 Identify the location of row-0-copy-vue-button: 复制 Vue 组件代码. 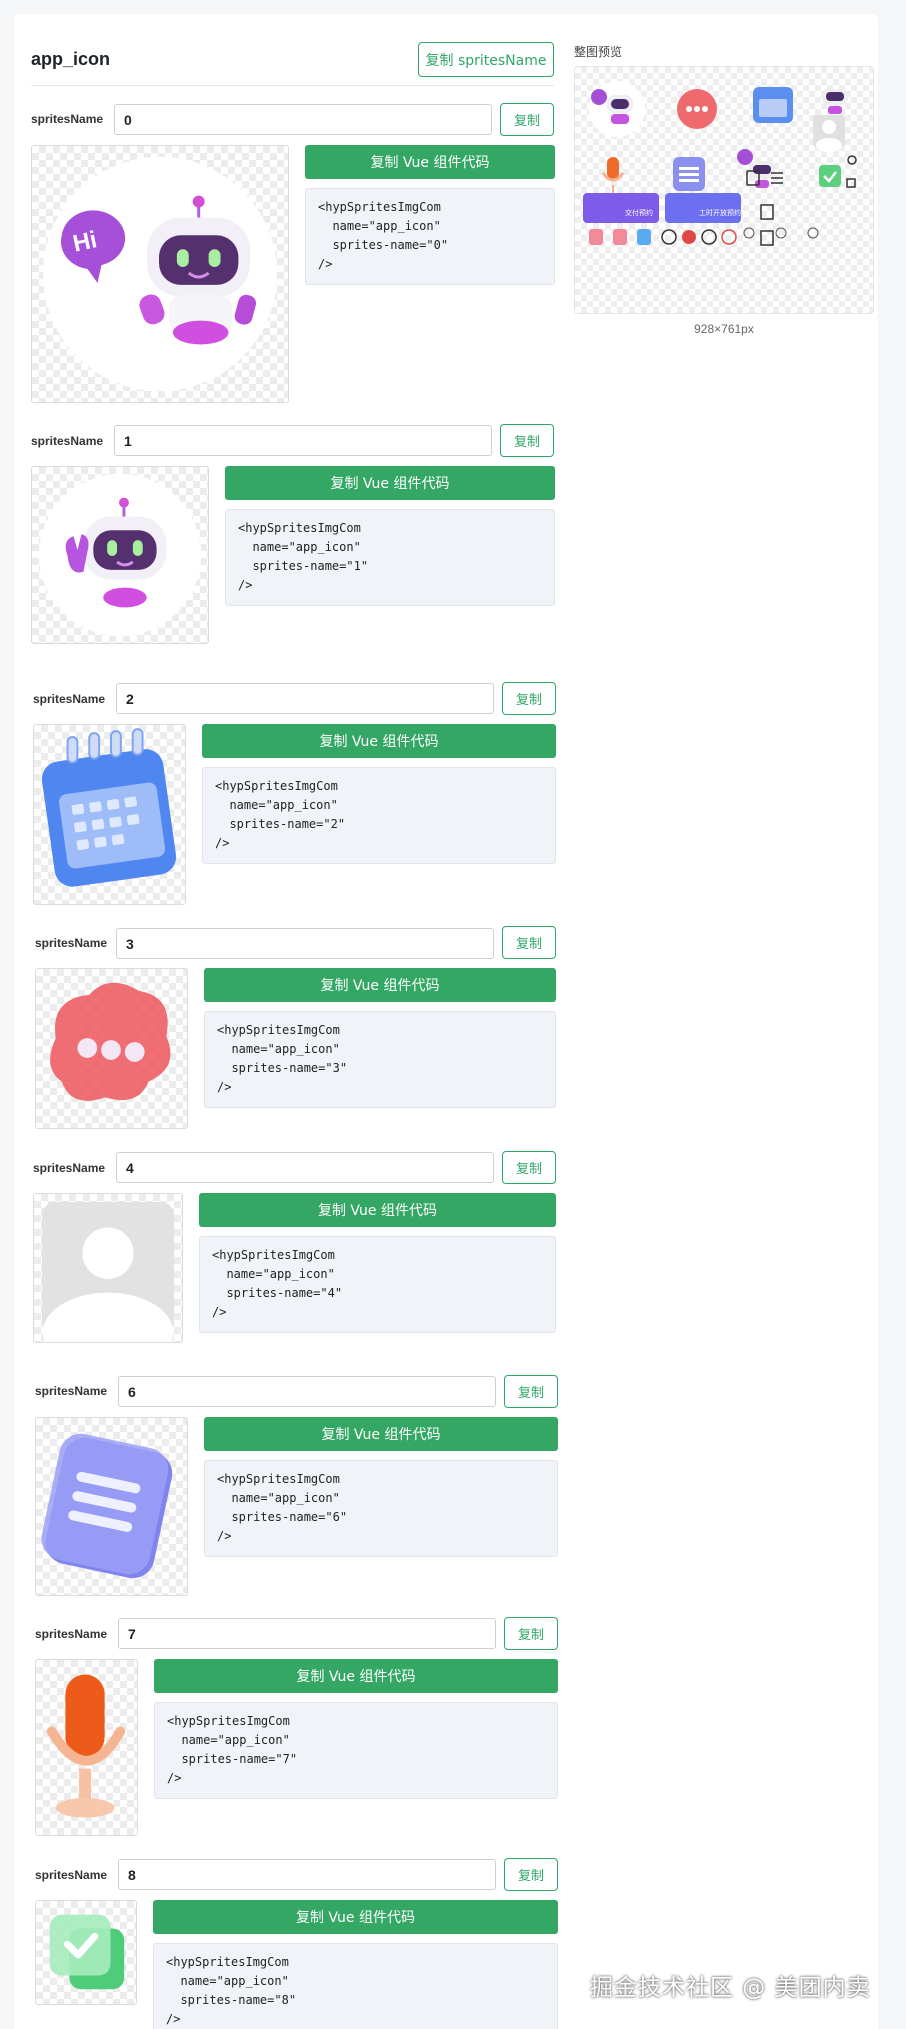
(430, 162).